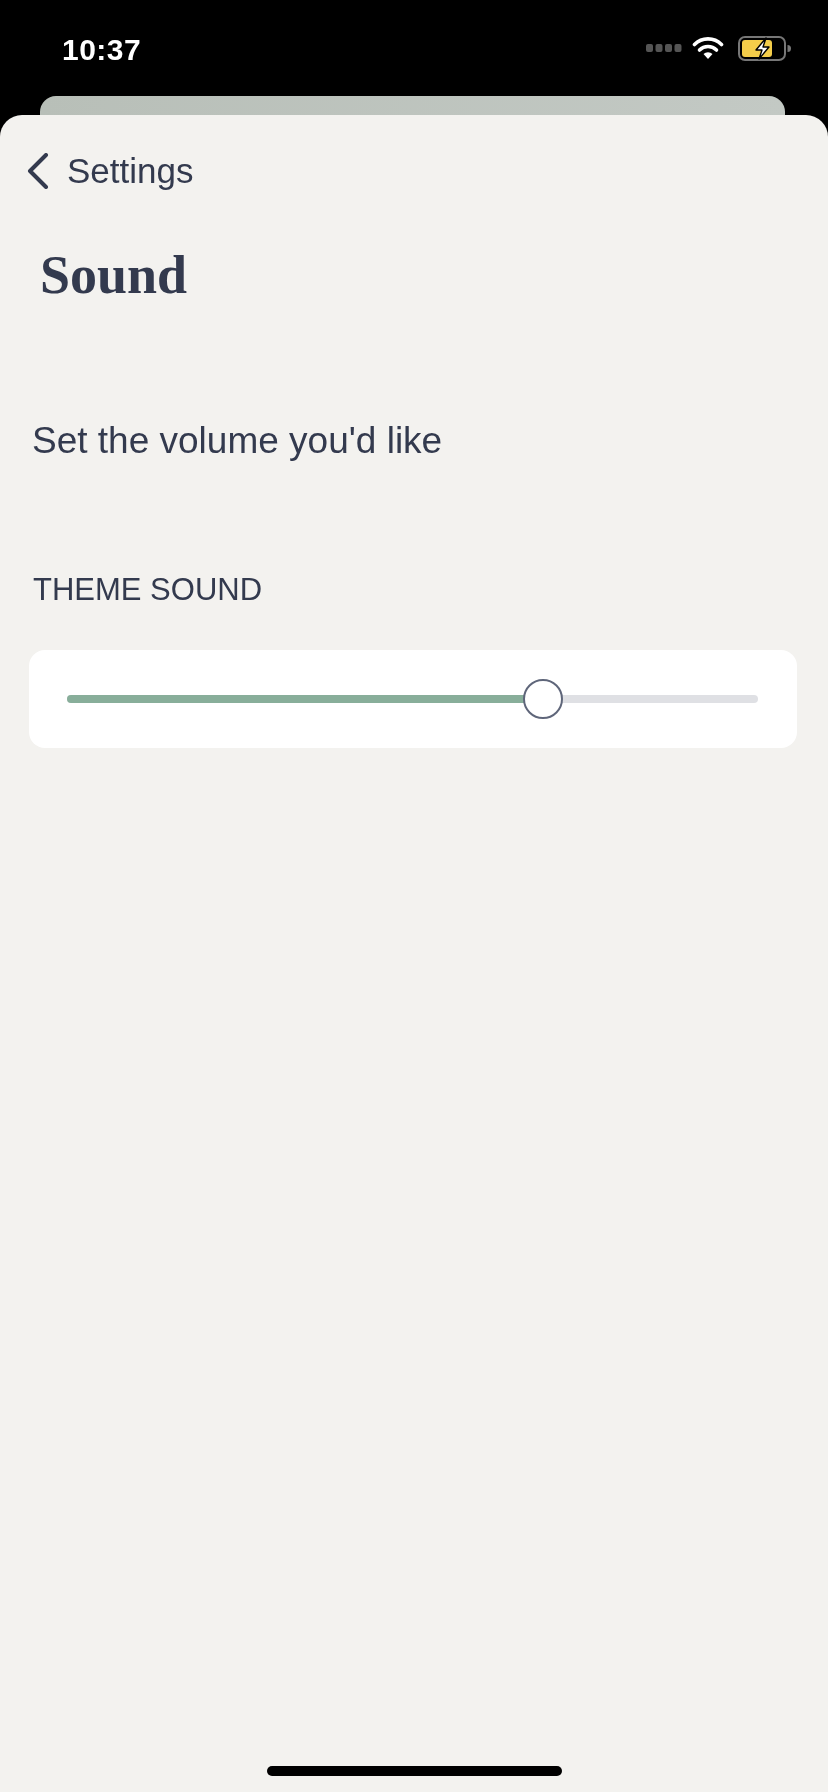 The height and width of the screenshot is (1792, 828). I want to click on slider-thumb, so click(542, 699).